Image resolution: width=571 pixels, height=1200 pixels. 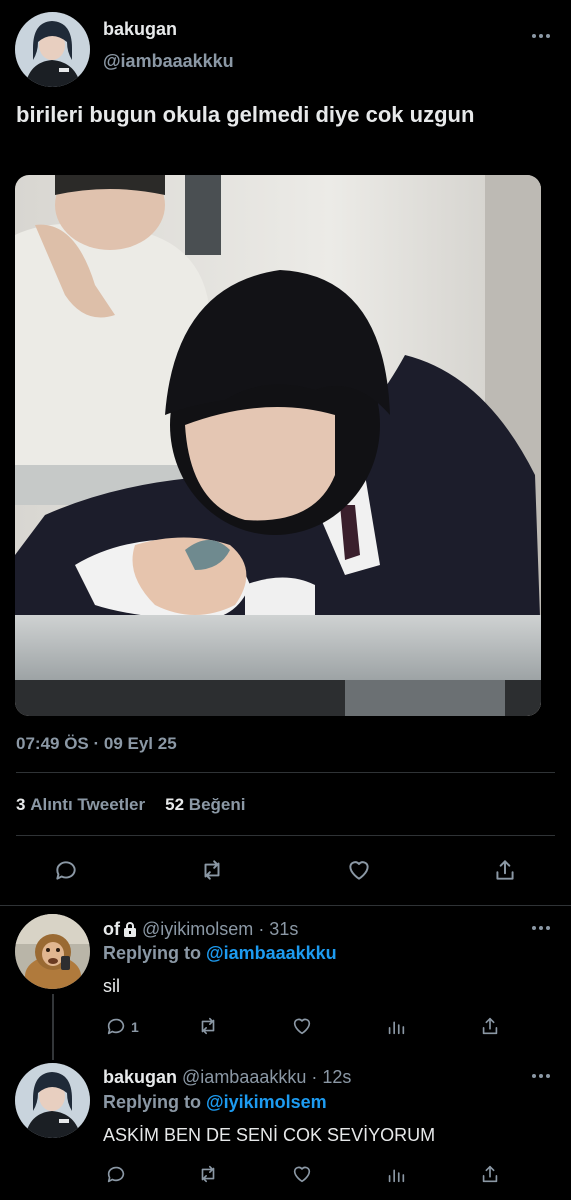 I want to click on replying-to: Replying to @iambaaakkku, so click(x=220, y=953).